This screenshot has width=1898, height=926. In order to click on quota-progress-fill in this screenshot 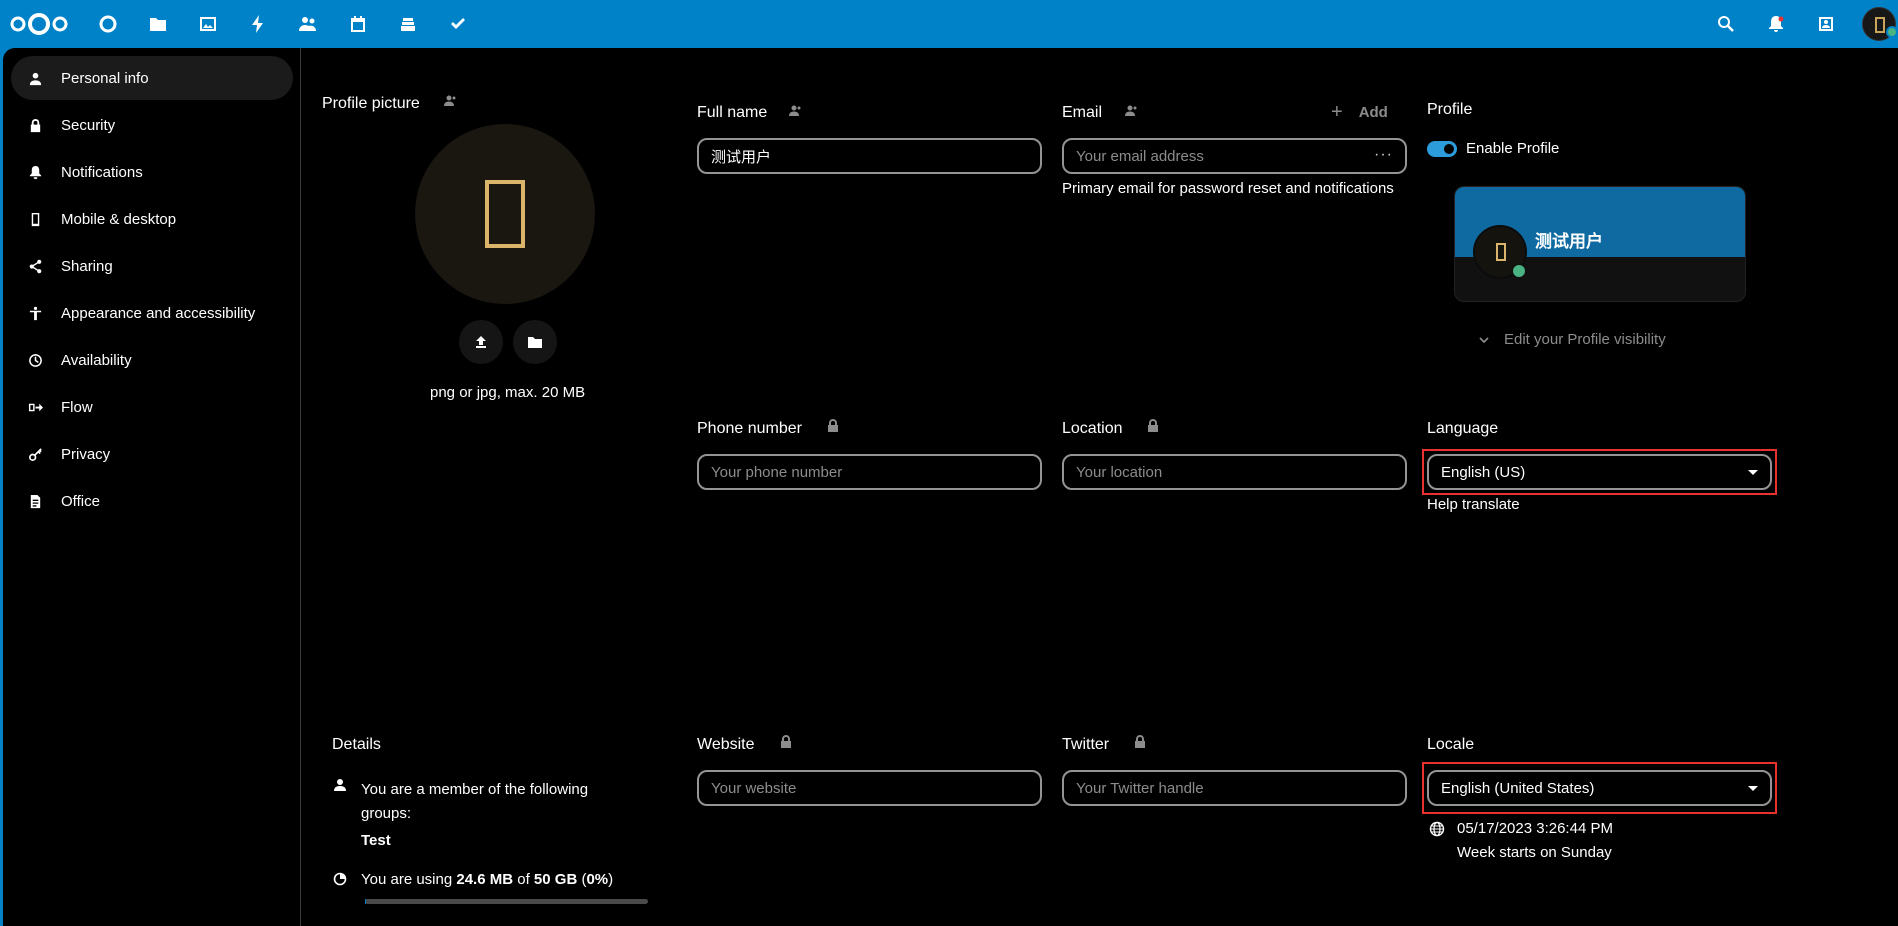, I will do `click(366, 901)`.